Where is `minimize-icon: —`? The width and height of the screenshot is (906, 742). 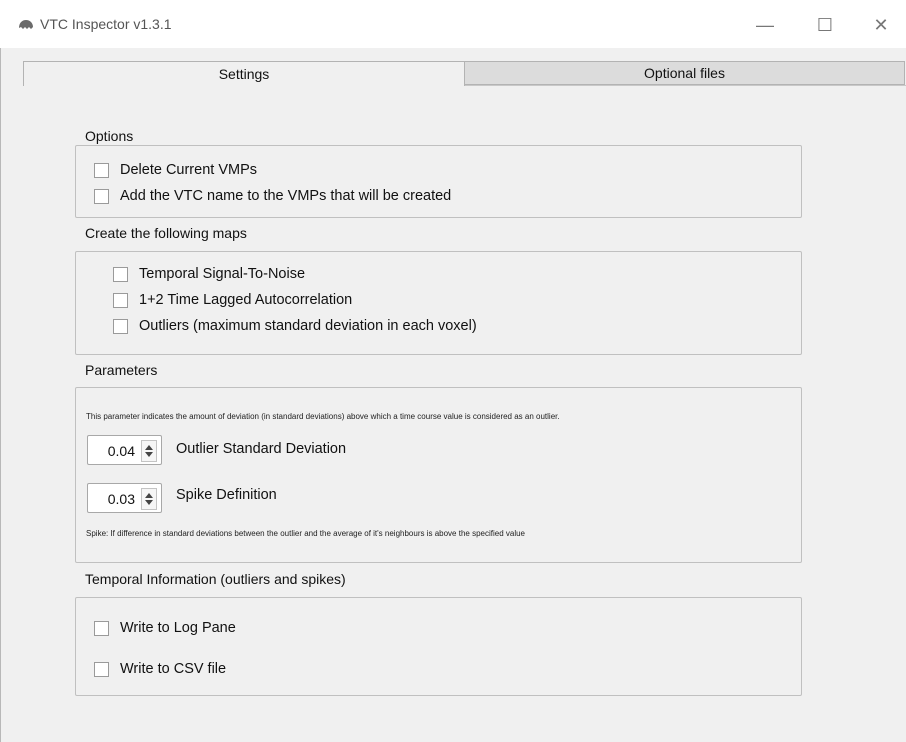 minimize-icon: — is located at coordinates (765, 24).